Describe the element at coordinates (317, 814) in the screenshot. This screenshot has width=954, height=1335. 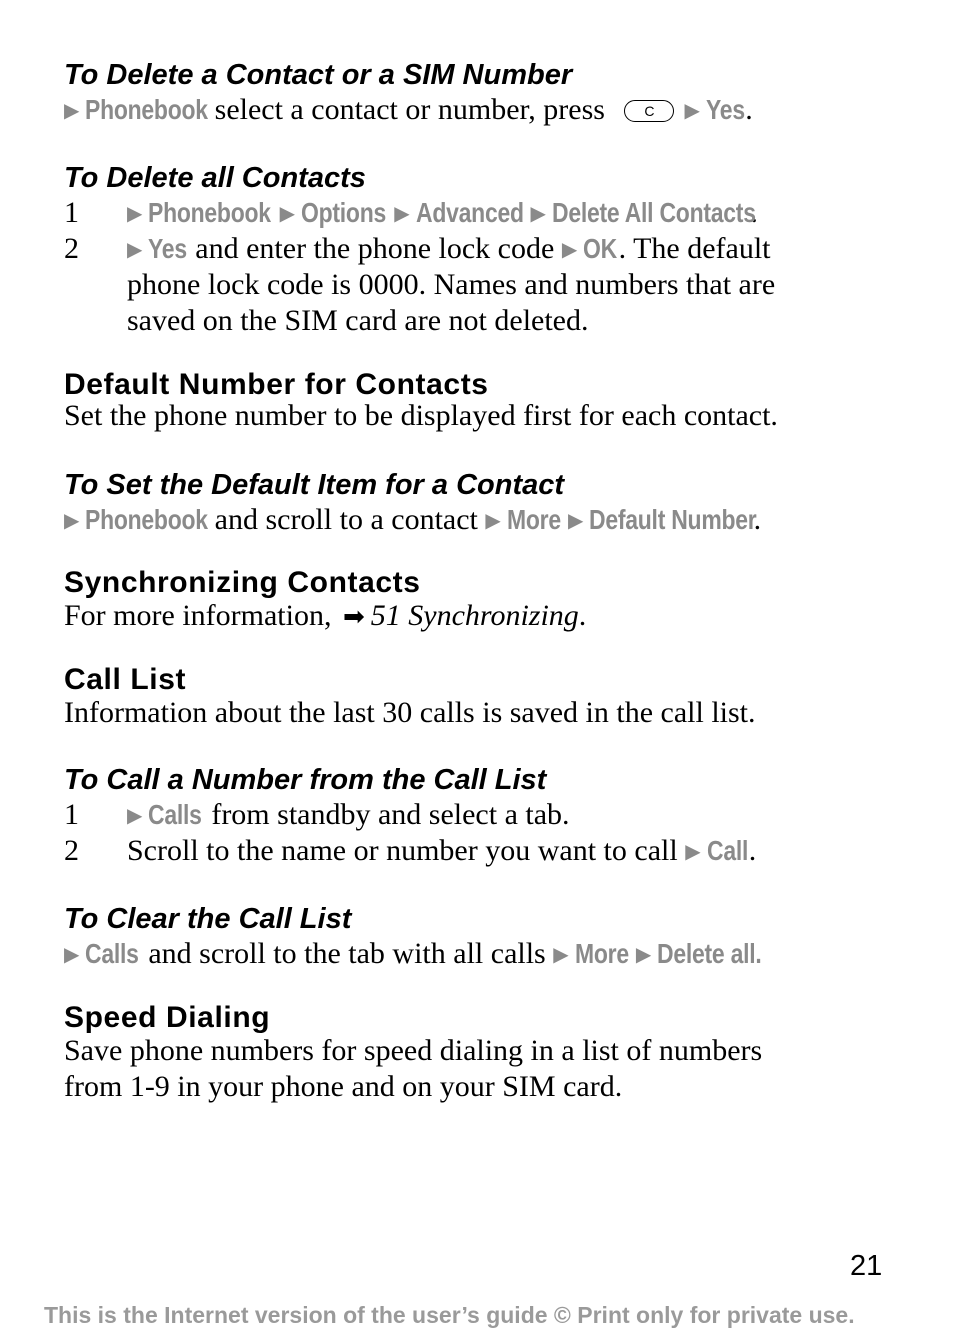
I see `step-1: 1 ▶ Calls from standby and select a tab.` at that location.